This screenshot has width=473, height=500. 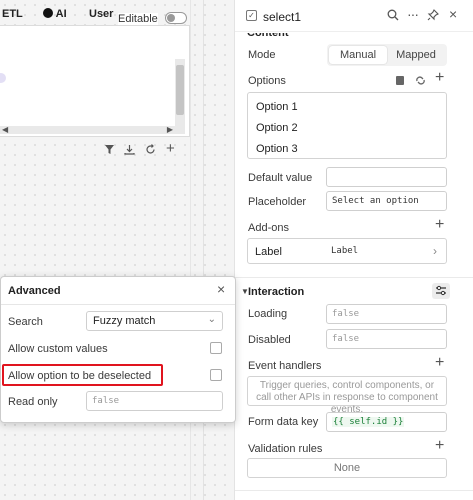 What do you see at coordinates (80, 376) in the screenshot?
I see `allow-deselect-label: Allow option to be deselected` at bounding box center [80, 376].